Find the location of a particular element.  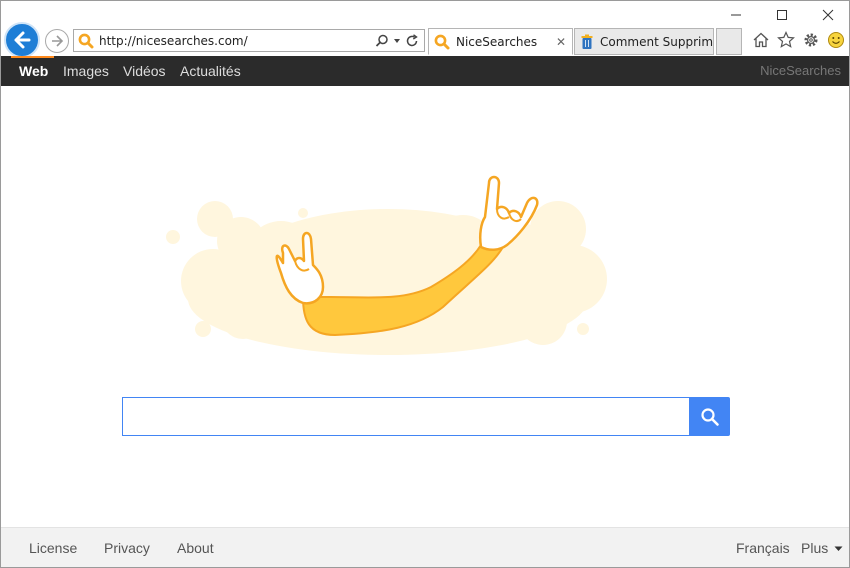

tab-close-button: ✕ is located at coordinates (561, 42).